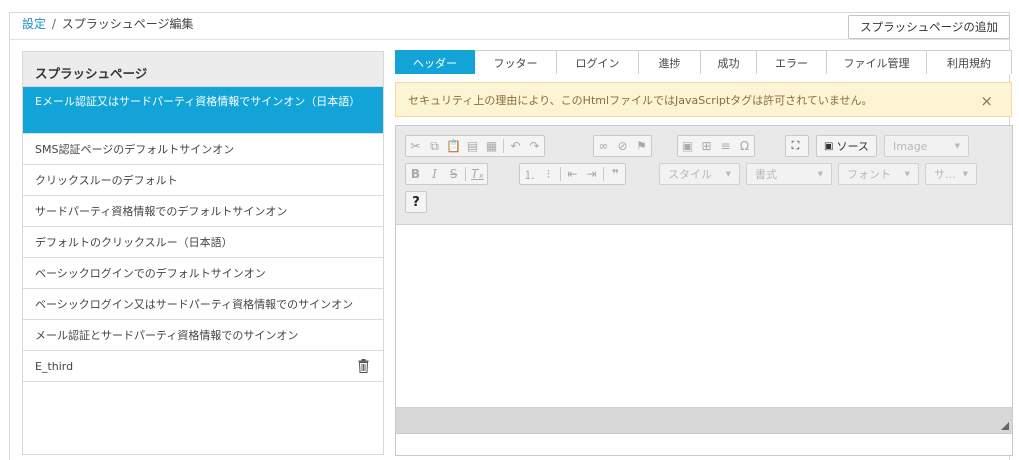  I want to click on list-group: ⒈ ⁝ ⇤ ⇥ ❞, so click(572, 174).